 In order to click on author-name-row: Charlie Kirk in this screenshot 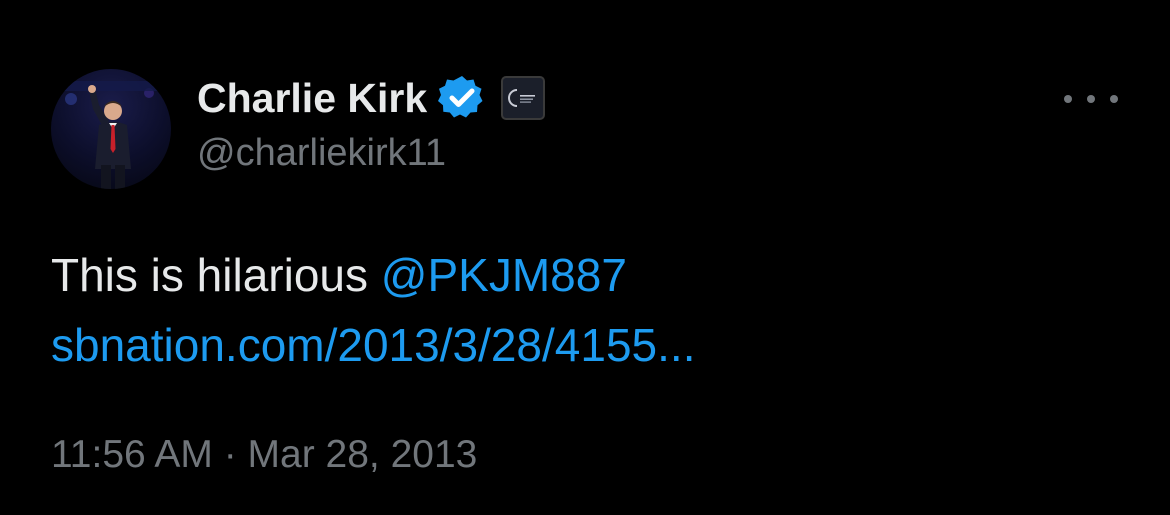, I will do `click(371, 98)`.